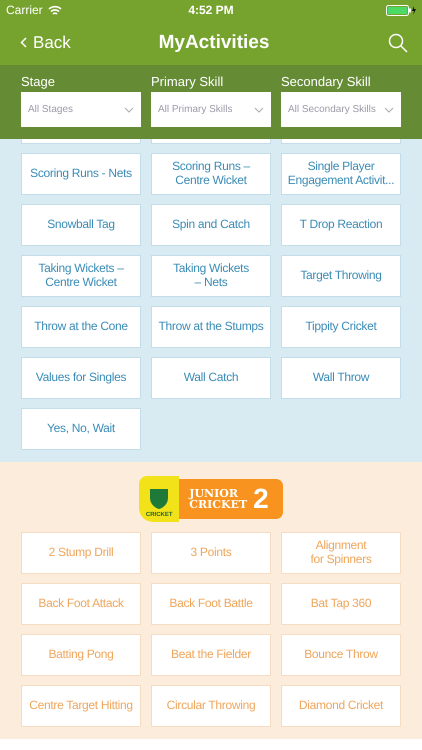 This screenshot has height=750, width=422. I want to click on back-button: Back, so click(60, 42).